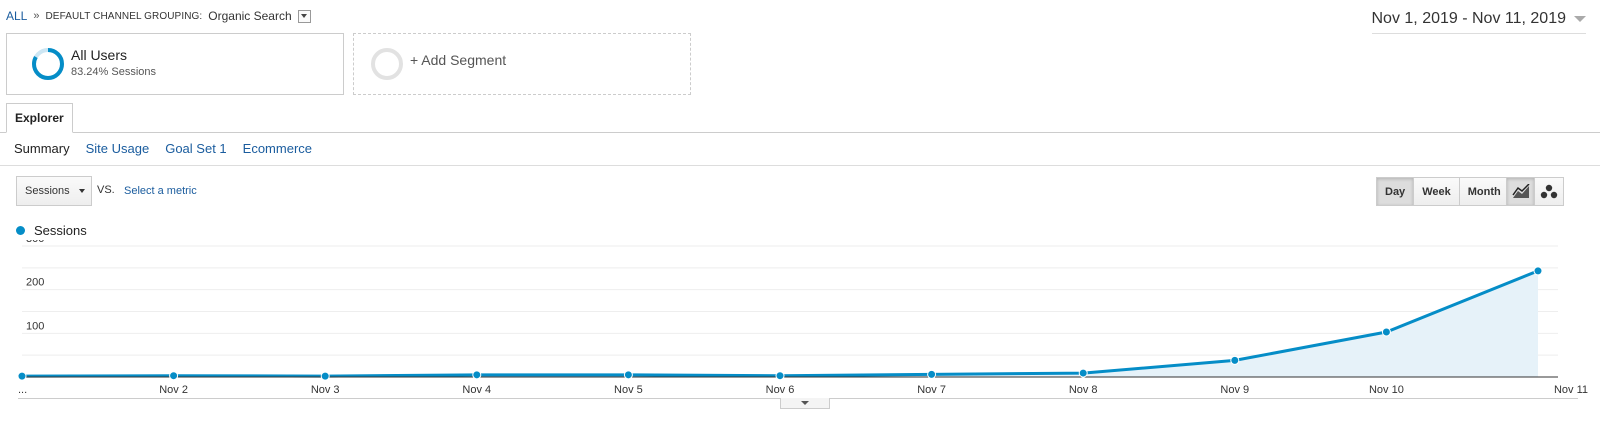  What do you see at coordinates (250, 16) in the screenshot?
I see `breadcrumb-value: Organic Search` at bounding box center [250, 16].